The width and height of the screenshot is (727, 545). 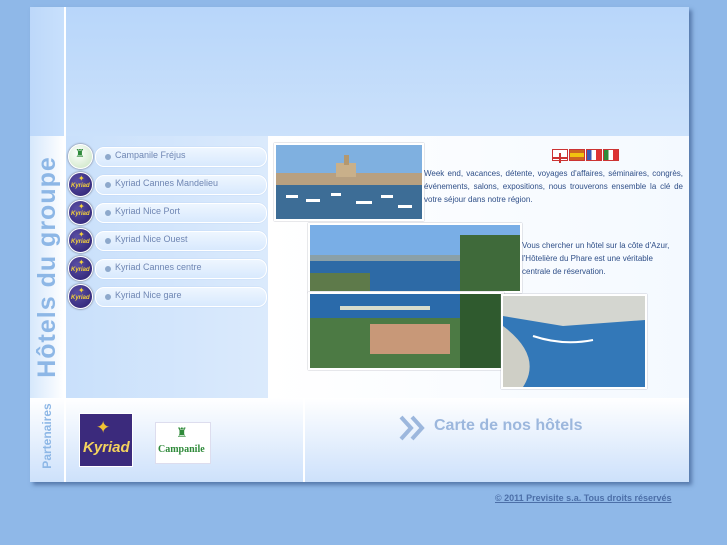 I want to click on sidebar-title: Hôtels du groupe, so click(x=47, y=267).